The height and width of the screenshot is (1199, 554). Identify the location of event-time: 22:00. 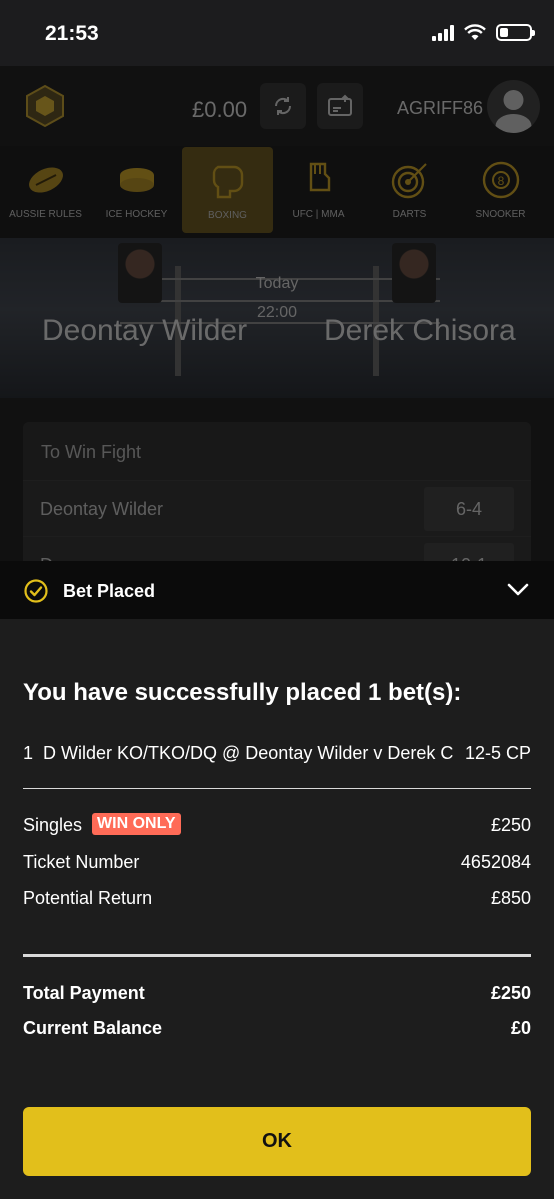
(277, 312).